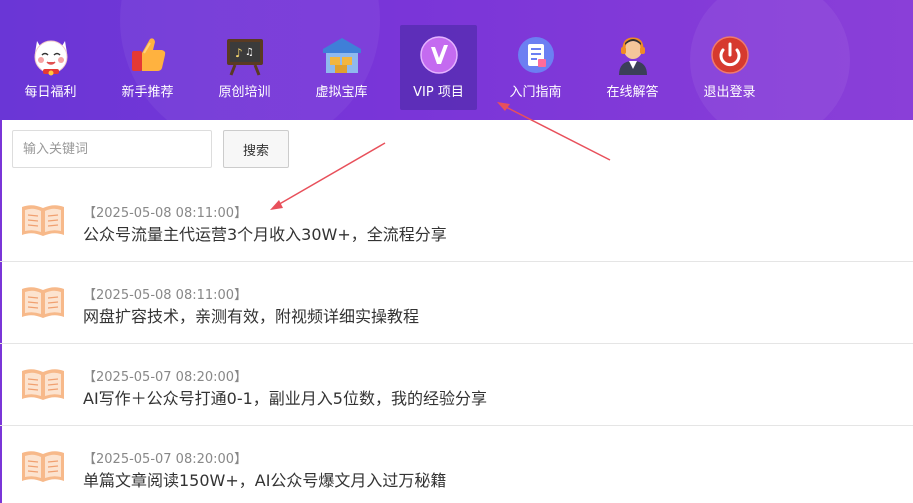 The width and height of the screenshot is (913, 503). I want to click on chalkboard-icon: ♪ ♫, so click(244, 57).